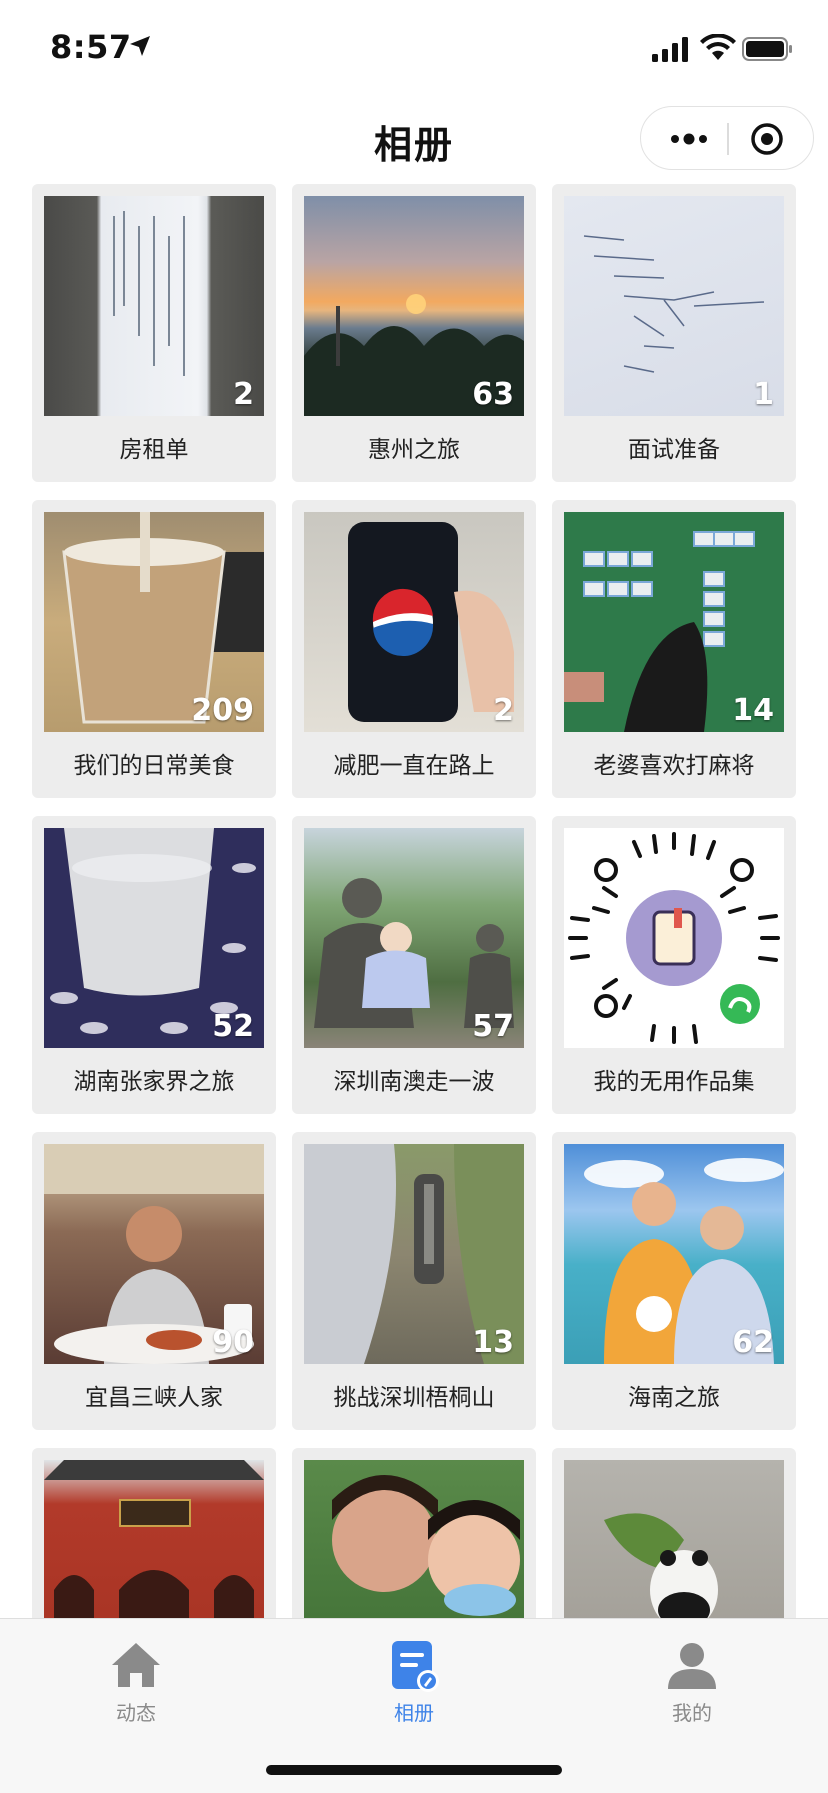  What do you see at coordinates (674, 1254) in the screenshot?
I see `album-cover: 62` at bounding box center [674, 1254].